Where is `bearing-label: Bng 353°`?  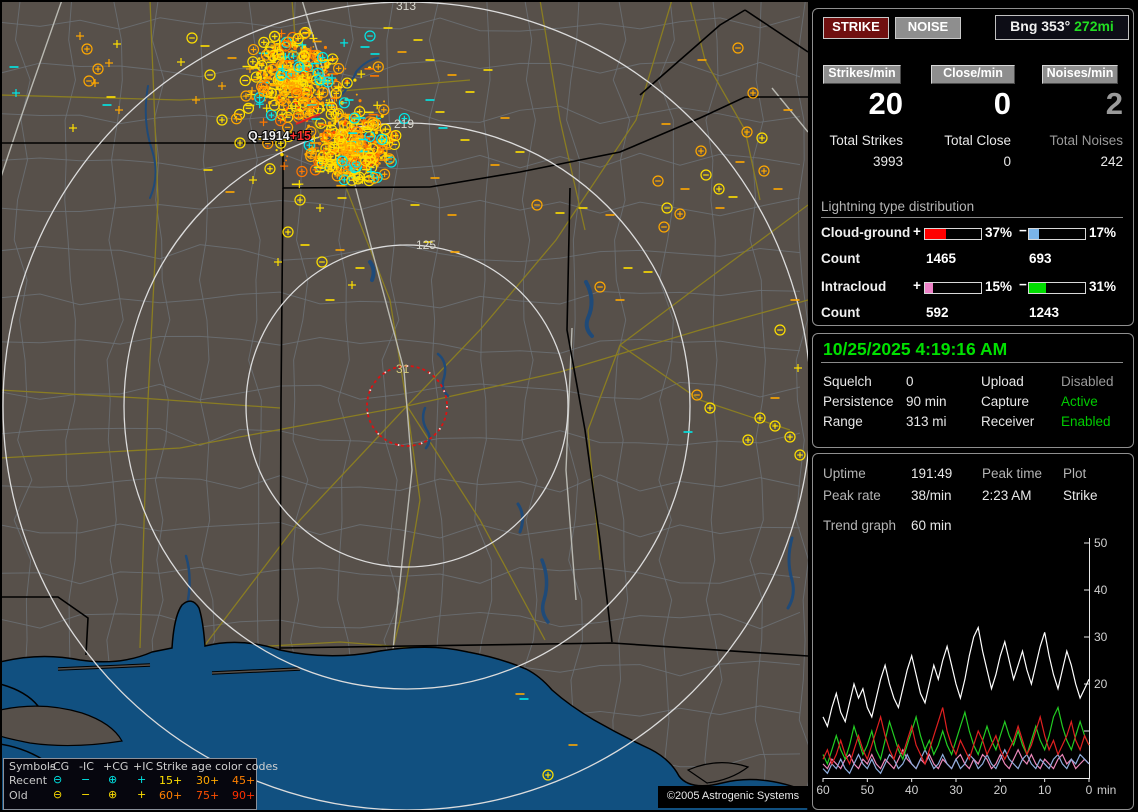 bearing-label: Bng 353° is located at coordinates (1040, 26).